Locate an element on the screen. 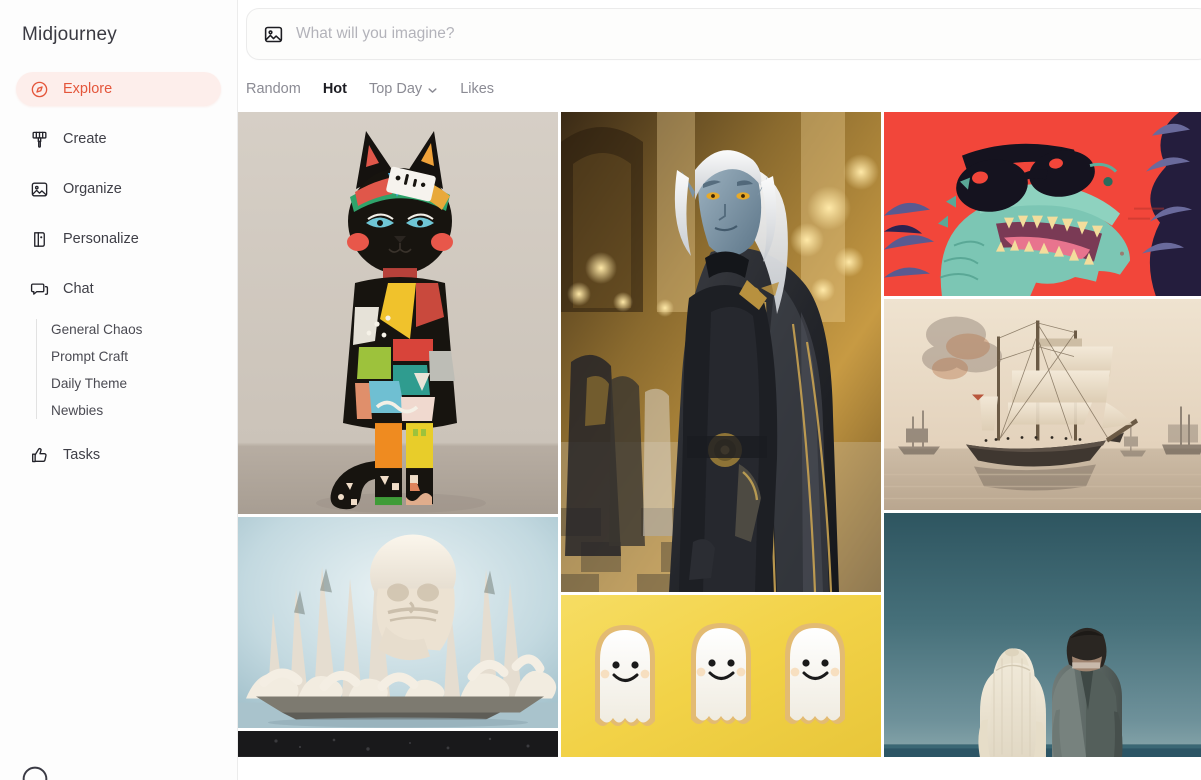 This screenshot has width=1201, height=780. gallery-tile-trex-sunglasses is located at coordinates (1042, 204).